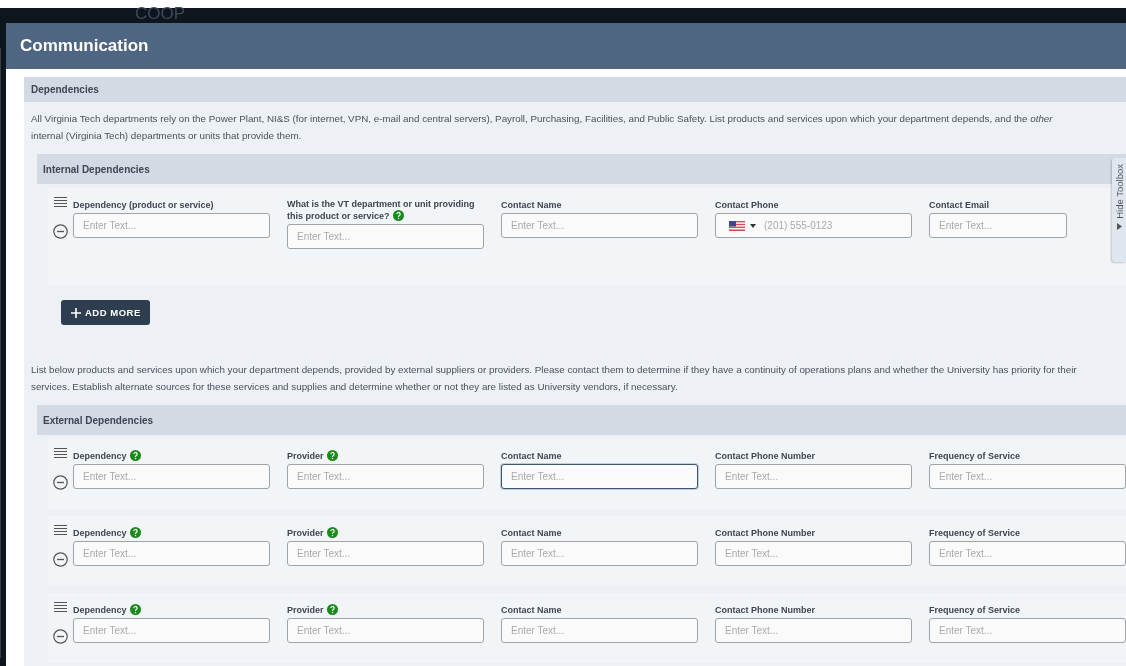  I want to click on phone-field: (201) 555-0123, so click(813, 225).